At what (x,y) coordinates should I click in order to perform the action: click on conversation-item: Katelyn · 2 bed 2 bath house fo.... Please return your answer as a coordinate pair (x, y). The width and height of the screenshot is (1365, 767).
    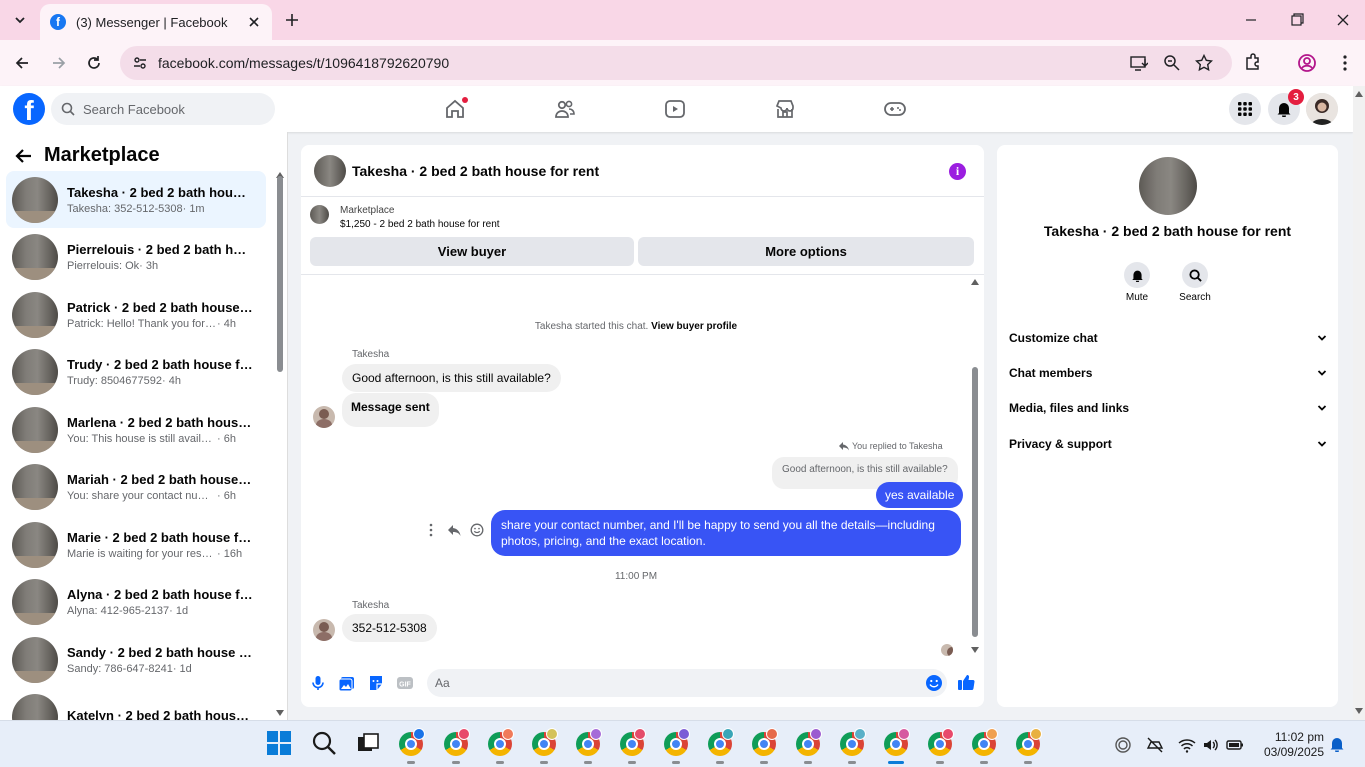
    Looking at the image, I should click on (136, 704).